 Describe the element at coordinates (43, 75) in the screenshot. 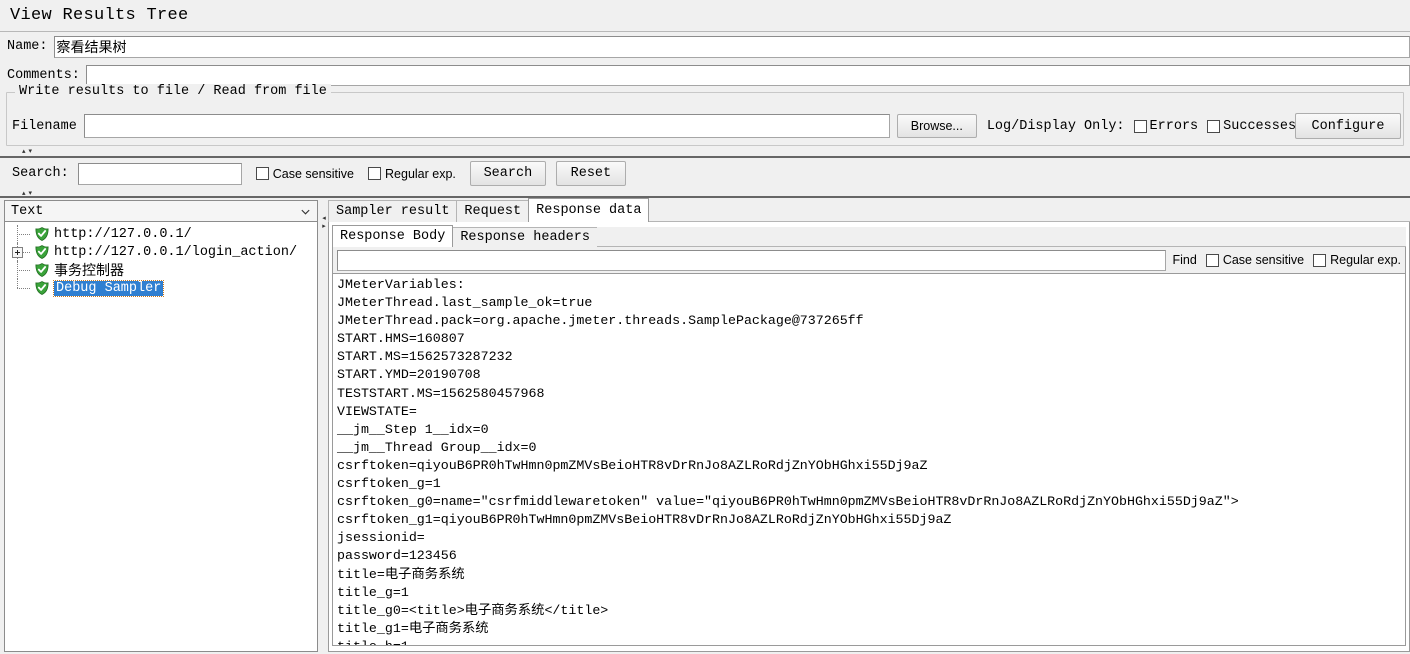

I see `comments-label: Comments:` at that location.